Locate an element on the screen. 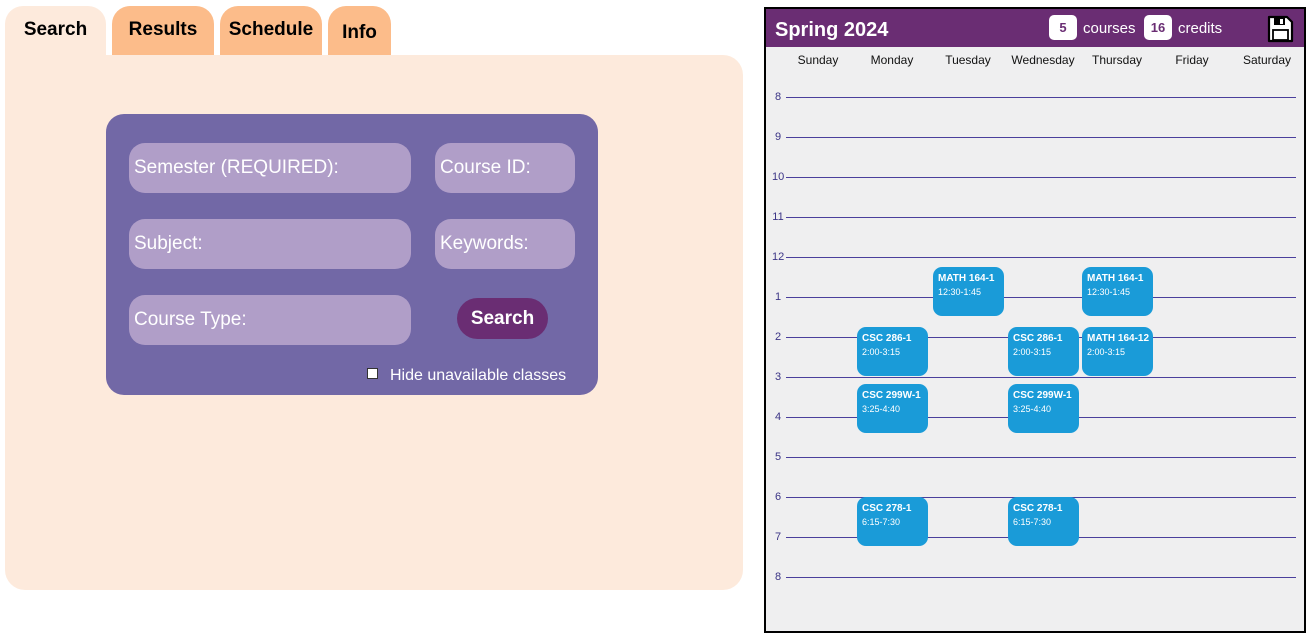 The width and height of the screenshot is (1308, 636). keywords-field: Keywords: is located at coordinates (505, 244).